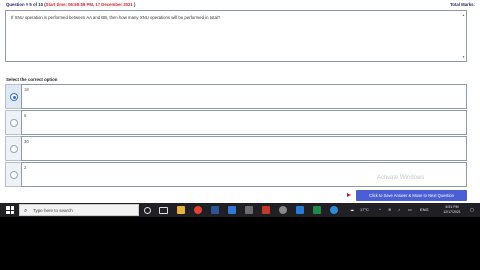 Image resolution: width=480 pixels, height=270 pixels. I want to click on option-2: 6, so click(236, 122).